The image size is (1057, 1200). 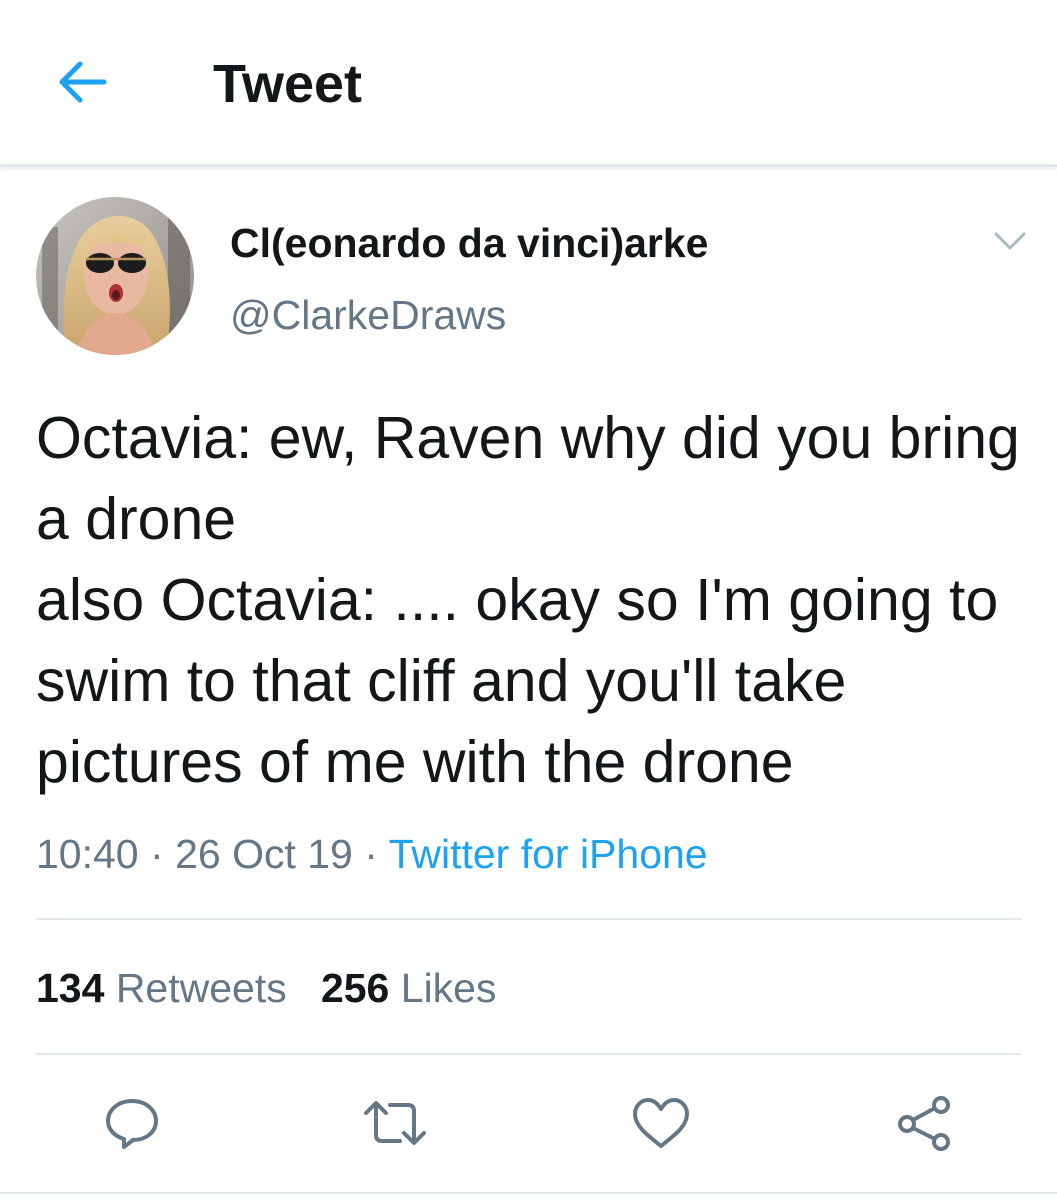 I want to click on profile-photo, so click(x=115, y=276).